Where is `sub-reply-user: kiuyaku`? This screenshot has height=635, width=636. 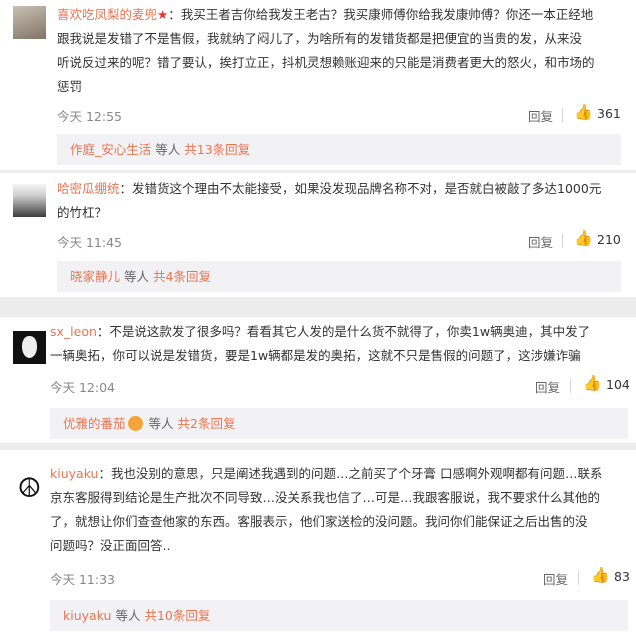 sub-reply-user: kiuyaku is located at coordinates (87, 615).